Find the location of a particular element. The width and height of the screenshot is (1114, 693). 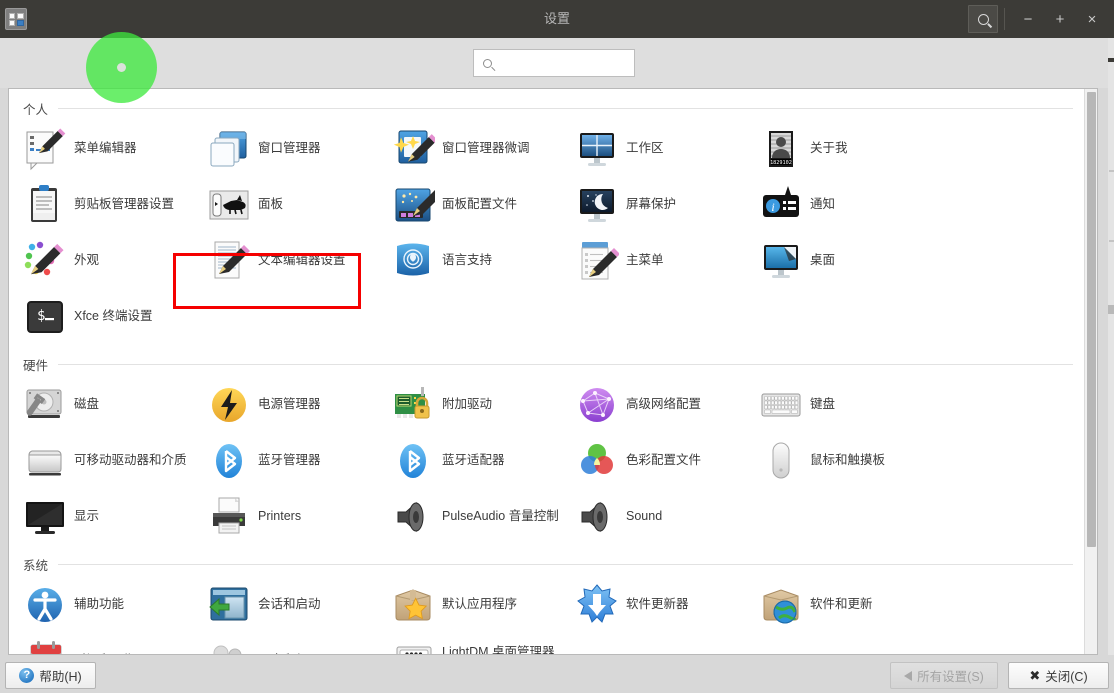

desktop-edge-sliver is located at coordinates (1111, 346).